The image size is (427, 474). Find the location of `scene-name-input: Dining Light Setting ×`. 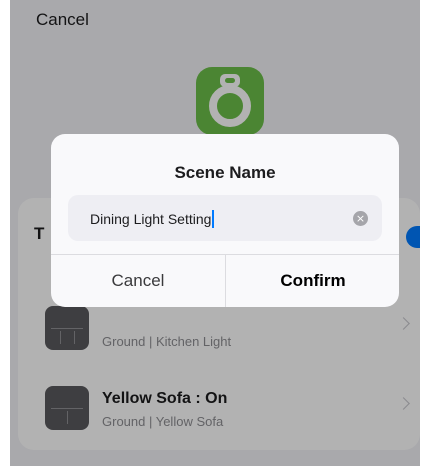

scene-name-input: Dining Light Setting × is located at coordinates (225, 218).